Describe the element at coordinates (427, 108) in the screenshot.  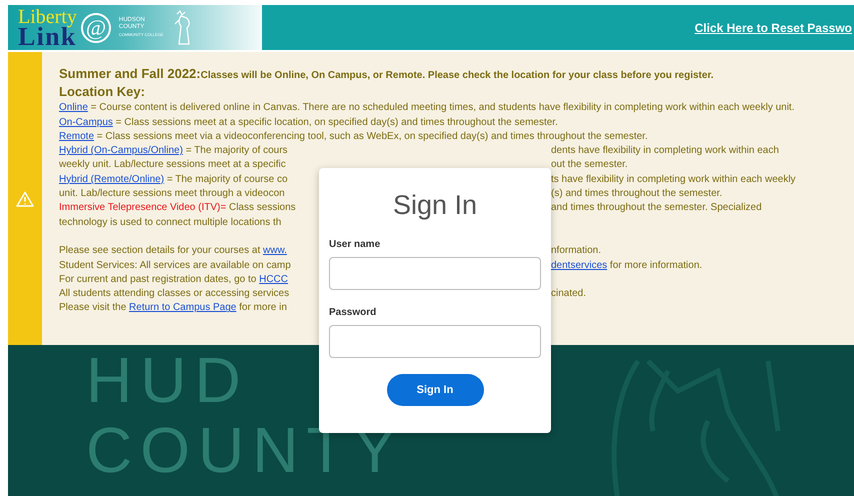
I see `notice-text: Online = Course content is delivered online in Canvas. There are no scheduled meeting times, and students have flexibility in completing work within each weekly unit.` at that location.